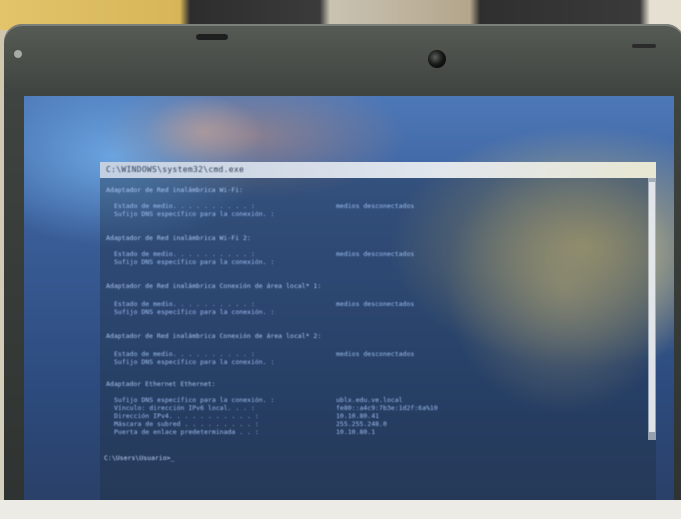  Describe the element at coordinates (184, 408) in the screenshot. I see `output-label: Vínculo: dirección IPv6 local. . . :` at that location.